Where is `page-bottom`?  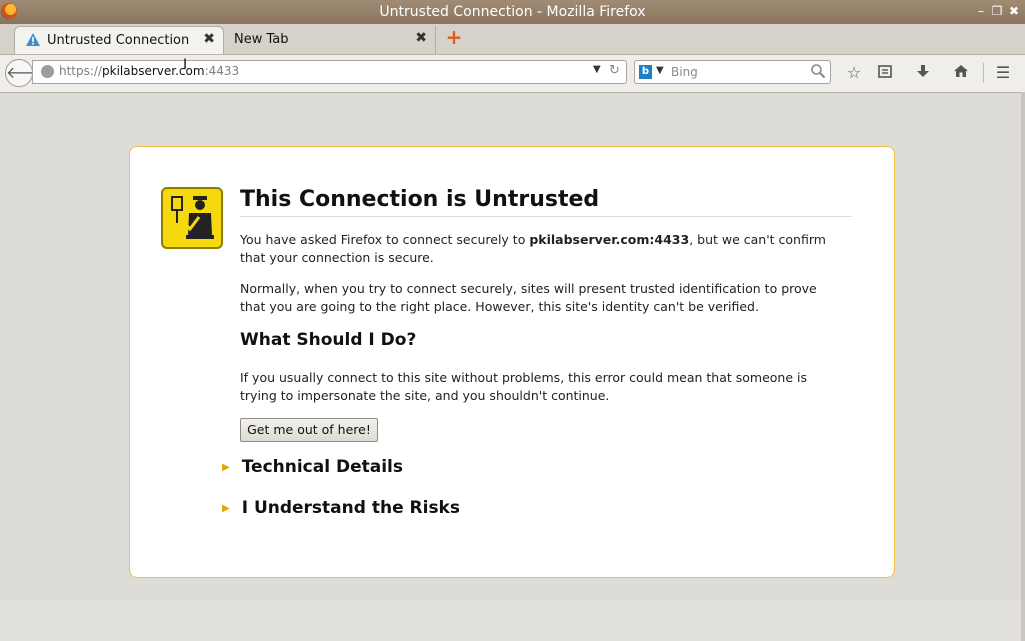
page-bottom is located at coordinates (512, 620).